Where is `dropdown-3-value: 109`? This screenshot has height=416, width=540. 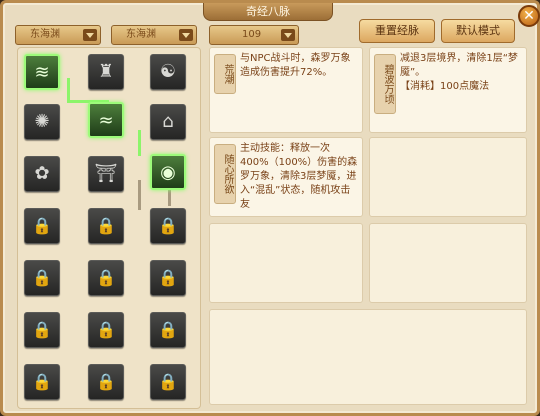 dropdown-3-value: 109 is located at coordinates (252, 34).